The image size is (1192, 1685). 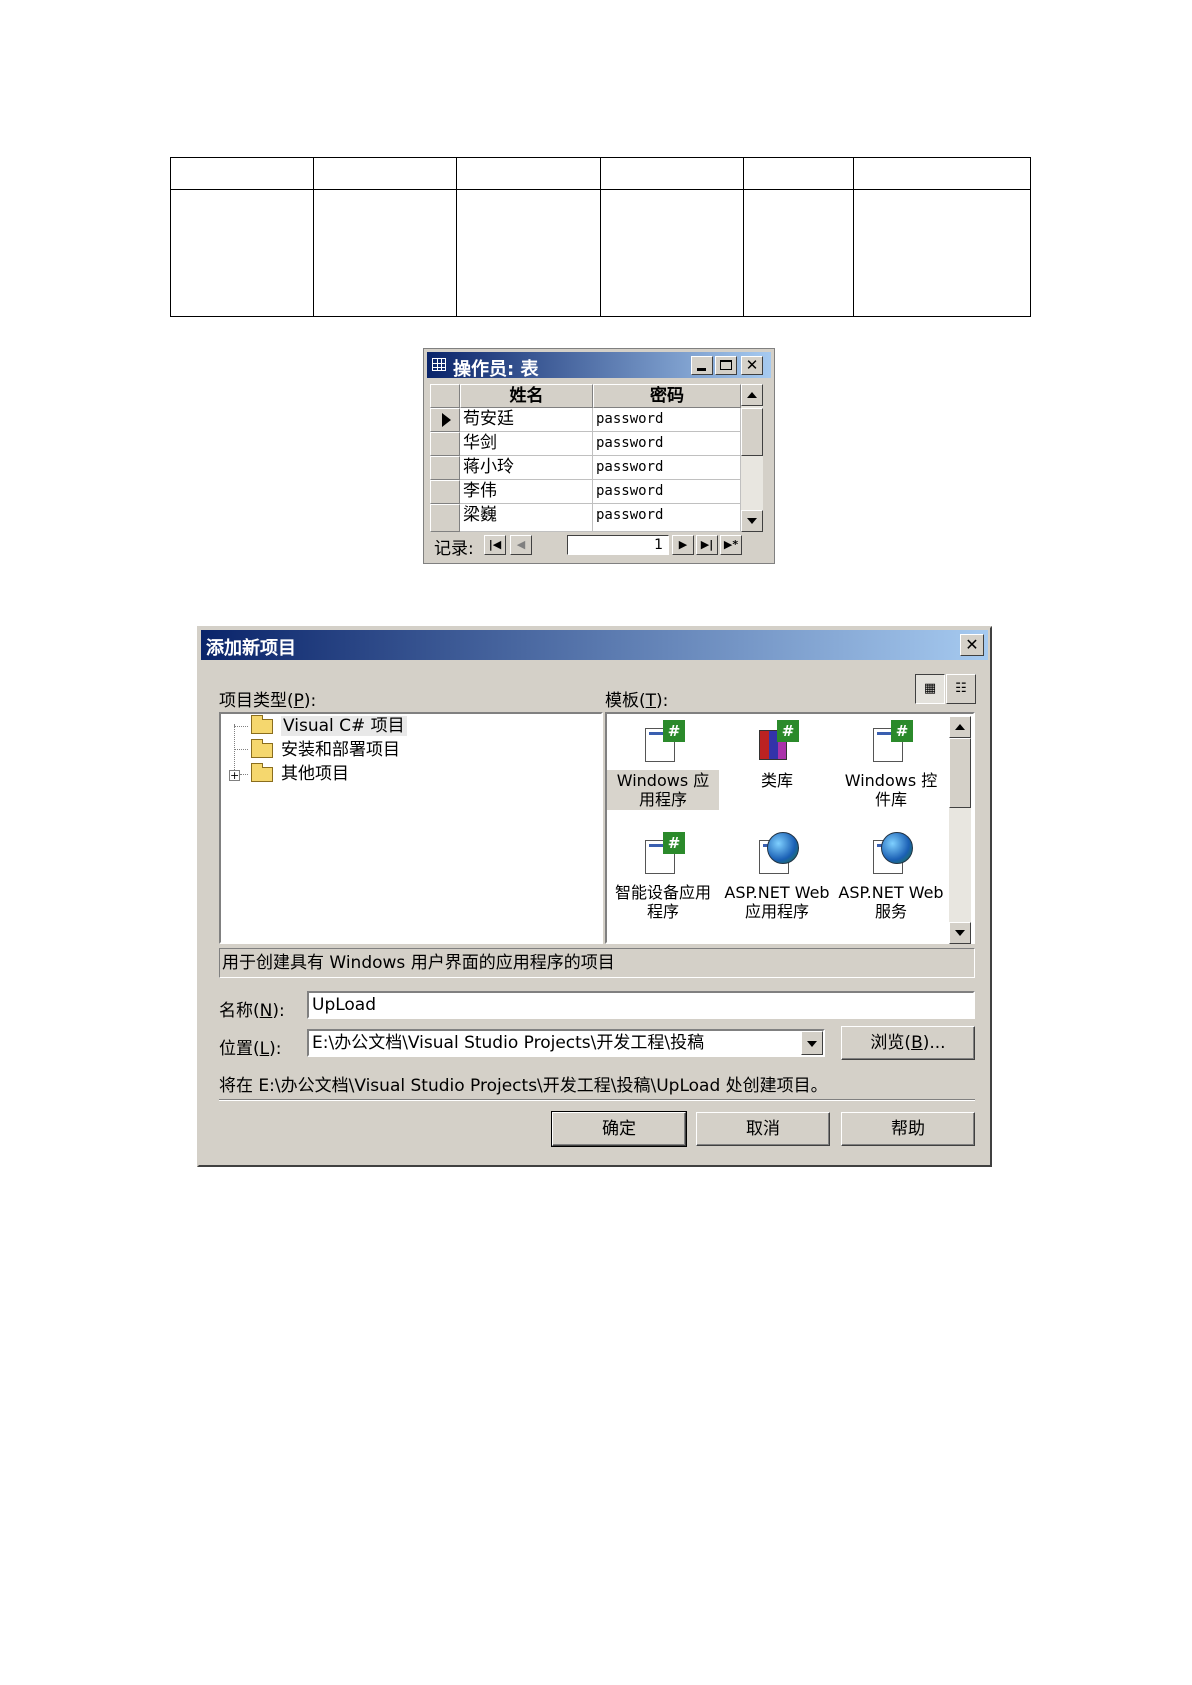 What do you see at coordinates (667, 396) in the screenshot?
I see `column-header-password: 密码` at bounding box center [667, 396].